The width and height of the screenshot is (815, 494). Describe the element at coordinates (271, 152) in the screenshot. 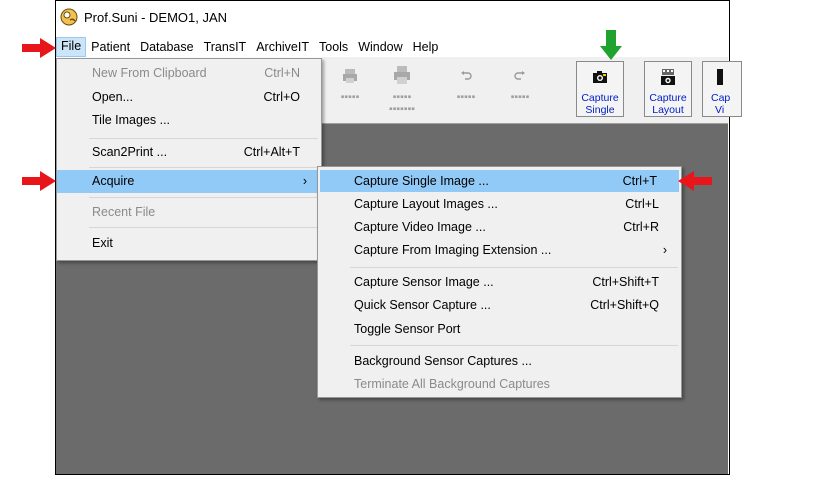

I see `menu-item-shortcut: Ctrl+Alt+T` at that location.